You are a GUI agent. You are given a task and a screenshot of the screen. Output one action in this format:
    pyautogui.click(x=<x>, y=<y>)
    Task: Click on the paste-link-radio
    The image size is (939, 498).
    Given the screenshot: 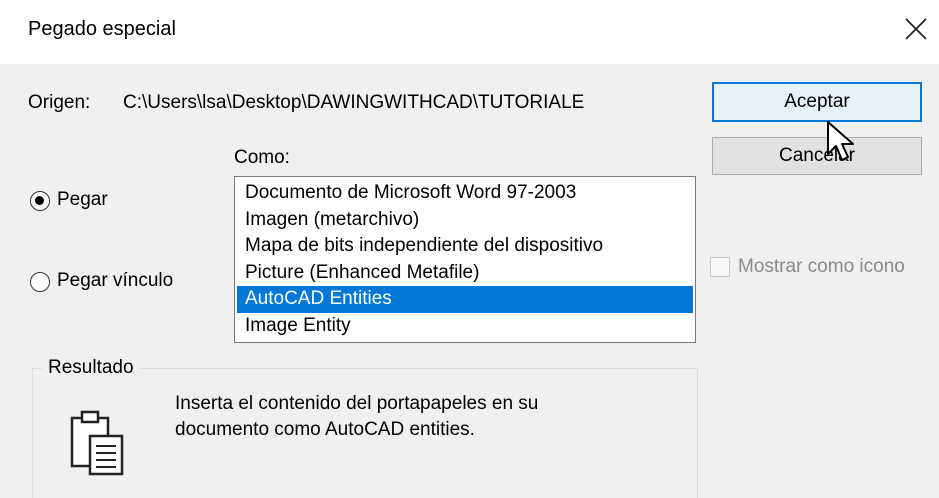 What is the action you would take?
    pyautogui.click(x=40, y=282)
    